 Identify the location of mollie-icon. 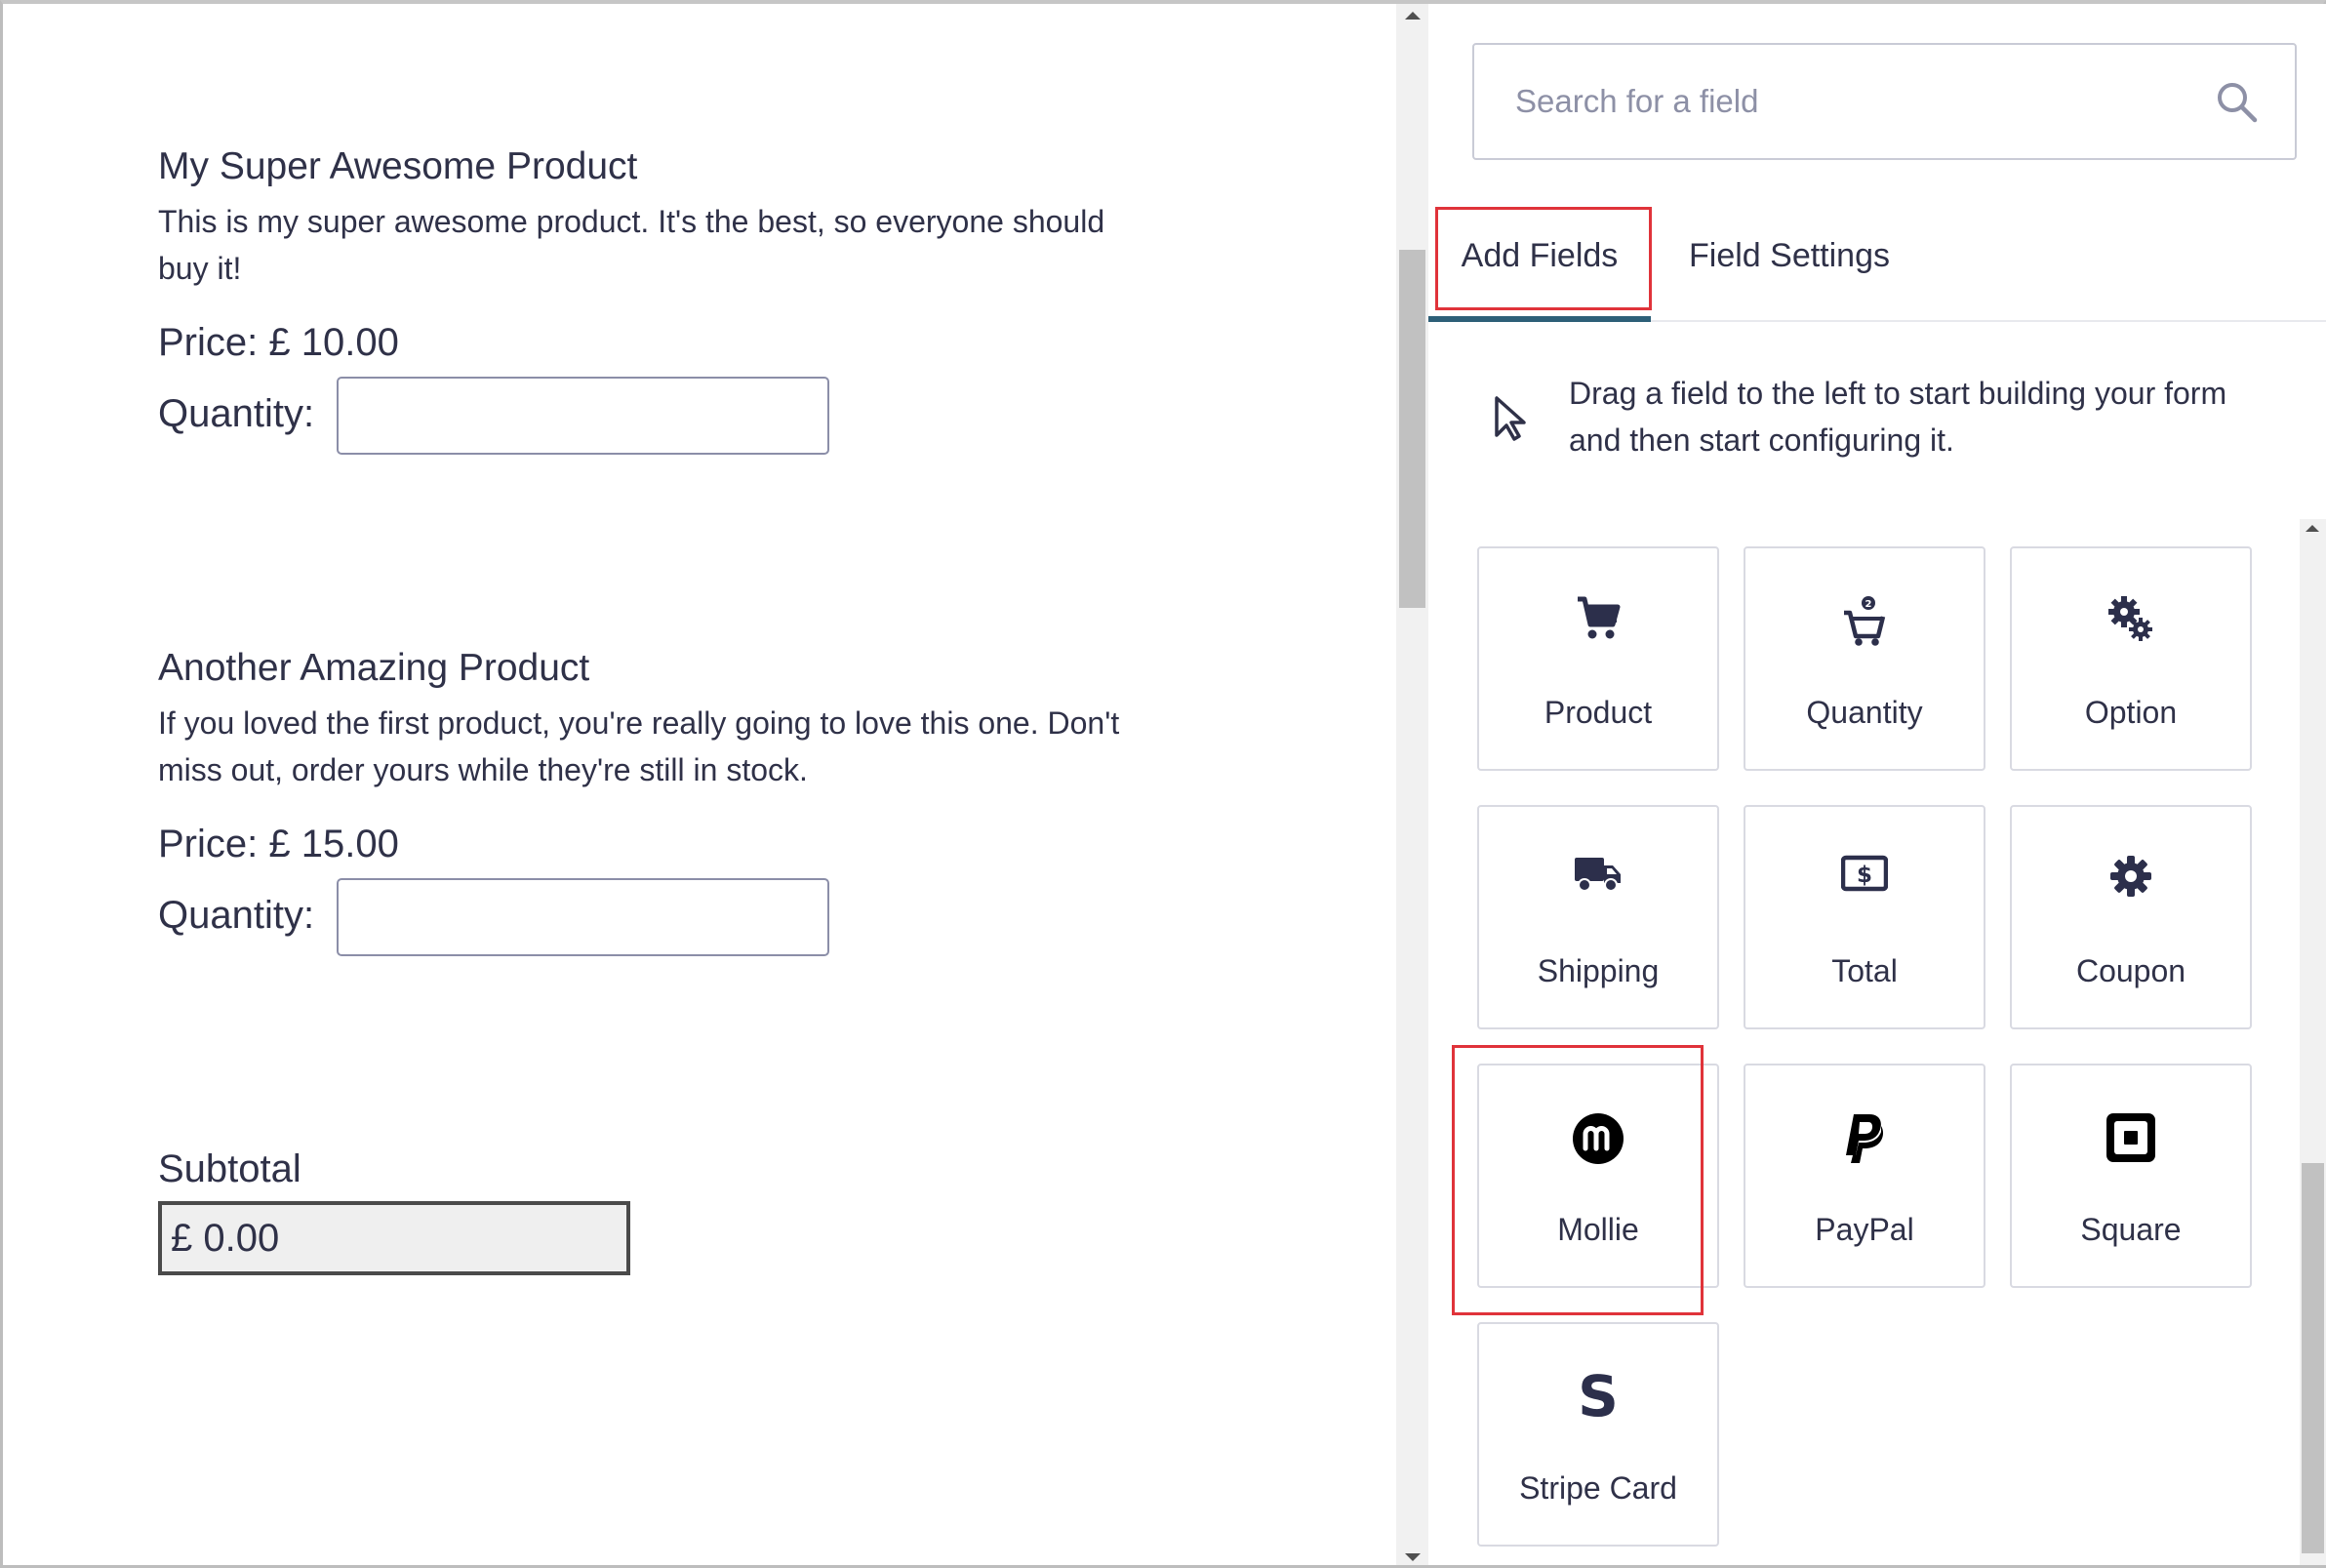
(1598, 1138).